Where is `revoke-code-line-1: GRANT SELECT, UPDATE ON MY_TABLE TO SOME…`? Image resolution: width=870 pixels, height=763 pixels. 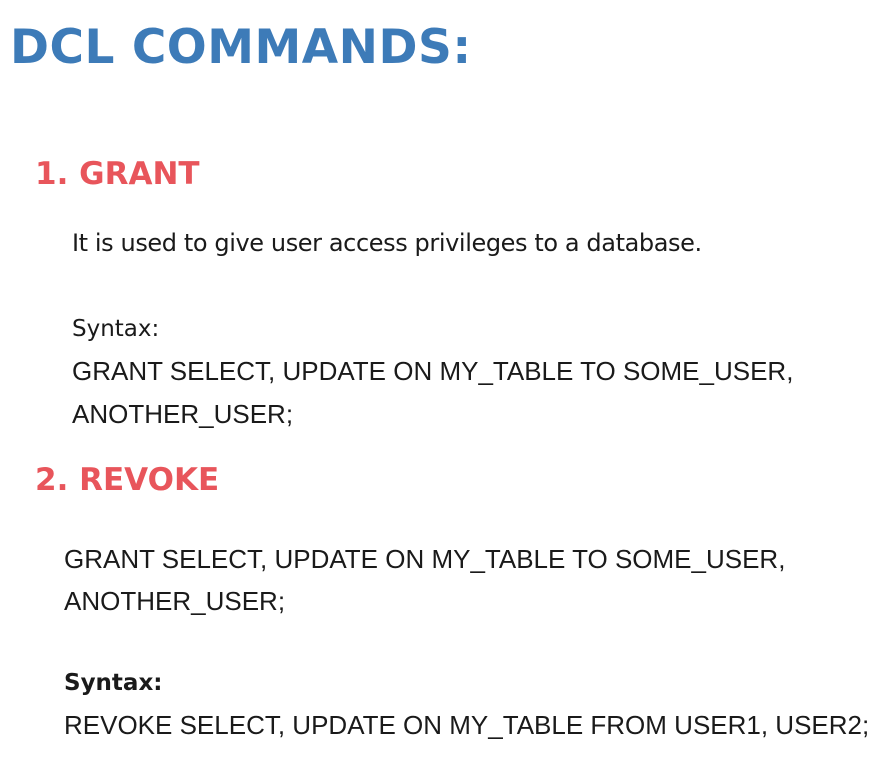
revoke-code-line-1: GRANT SELECT, UPDATE ON MY_TABLE TO SOME… is located at coordinates (425, 559).